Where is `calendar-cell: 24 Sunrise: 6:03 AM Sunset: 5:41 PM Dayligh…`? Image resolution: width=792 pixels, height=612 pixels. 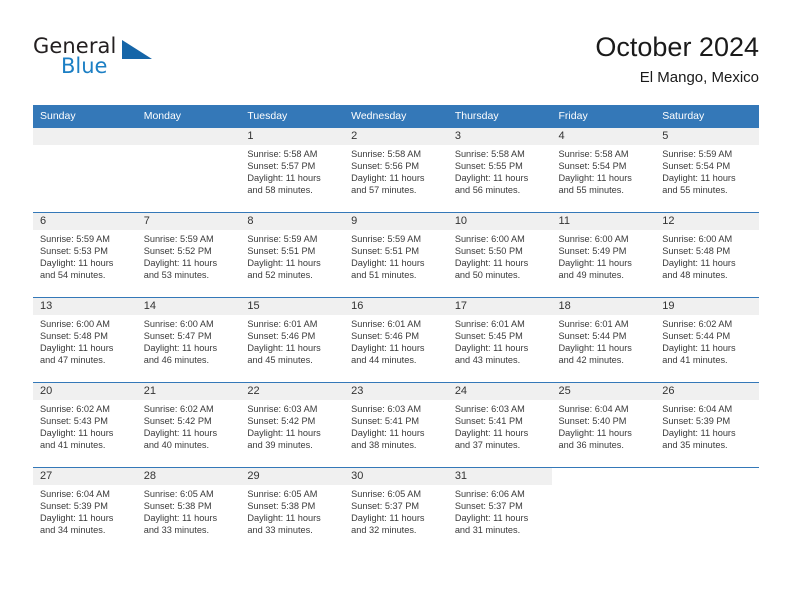 calendar-cell: 24 Sunrise: 6:03 AM Sunset: 5:41 PM Dayligh… is located at coordinates (499, 425).